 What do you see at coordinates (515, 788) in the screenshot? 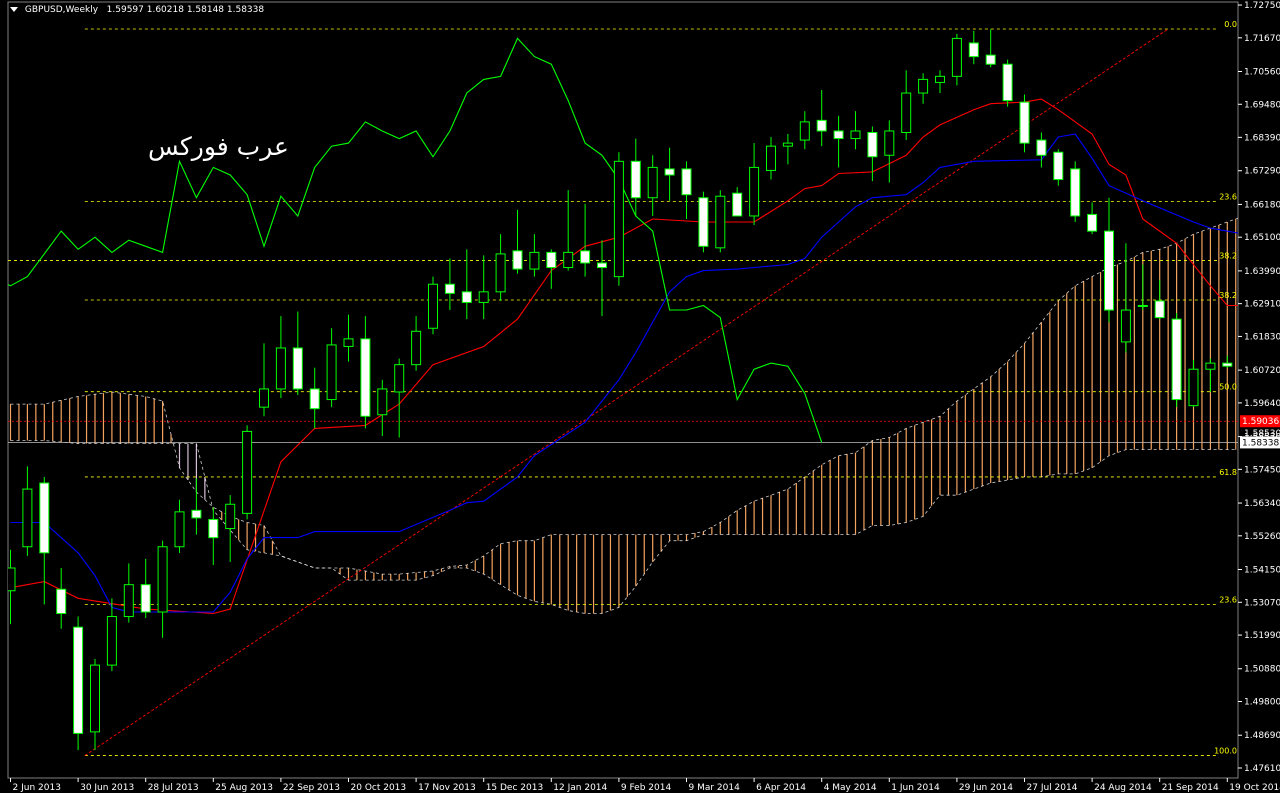
I see `x-tick-label: 15 Dec 2013` at bounding box center [515, 788].